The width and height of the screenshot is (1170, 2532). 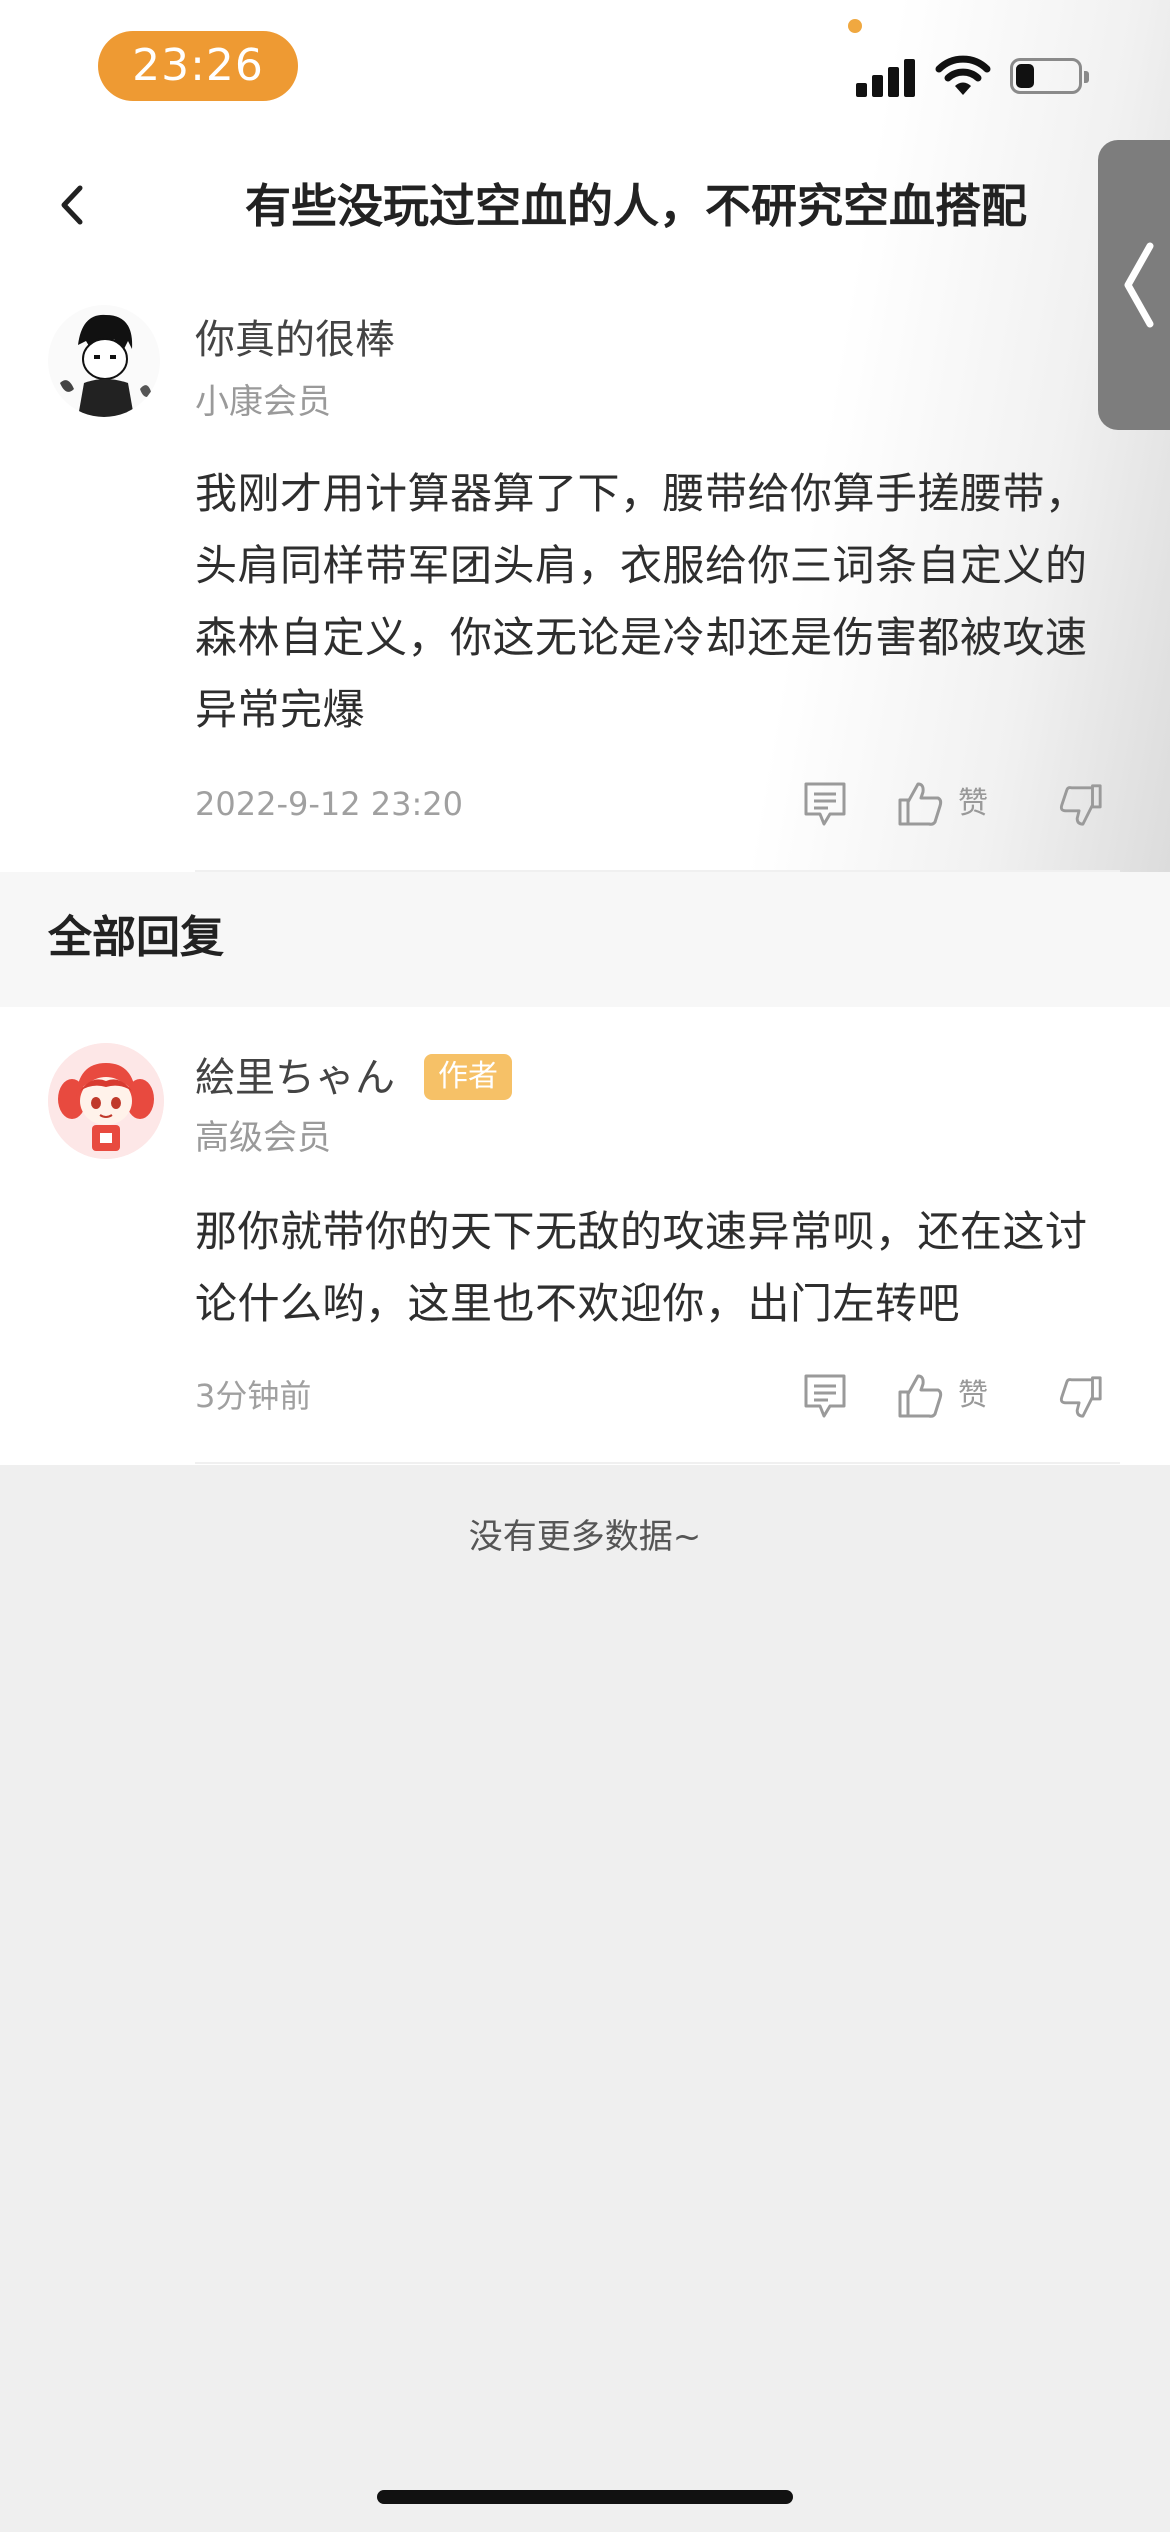 I want to click on user-avatar-image, so click(x=104, y=361).